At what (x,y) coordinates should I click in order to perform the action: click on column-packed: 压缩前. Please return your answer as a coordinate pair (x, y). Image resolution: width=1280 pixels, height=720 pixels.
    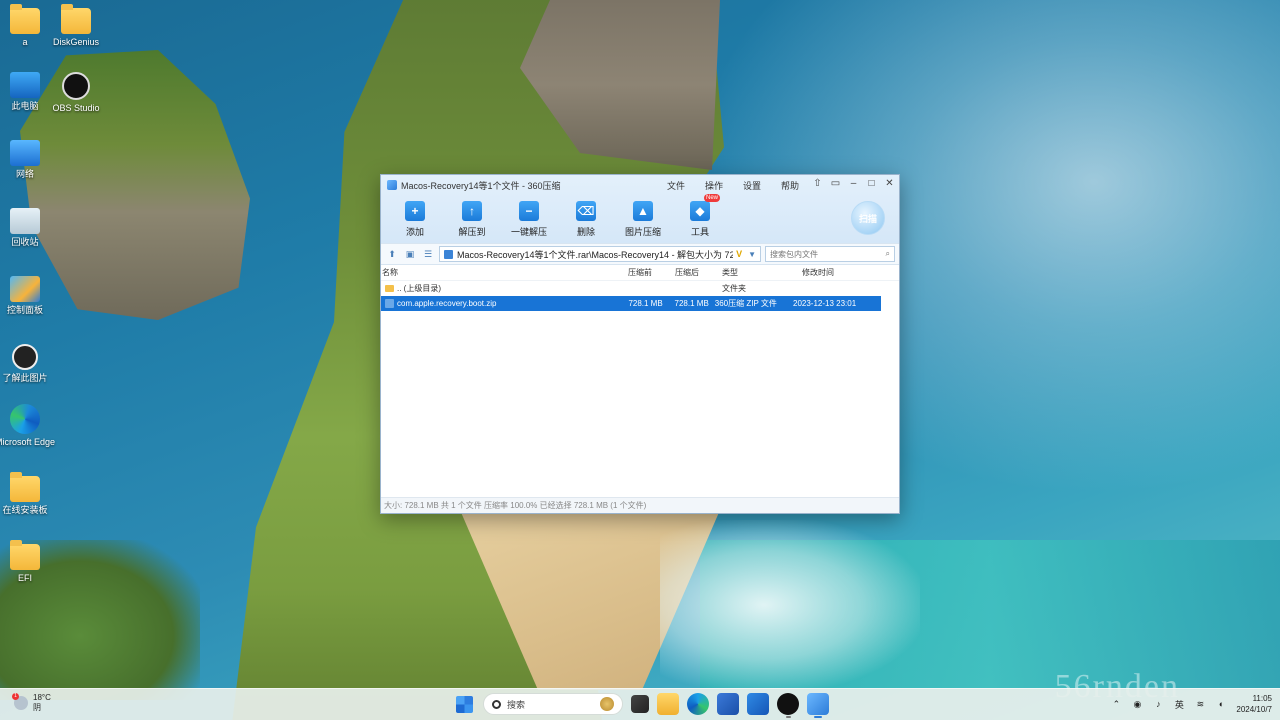
    Looking at the image, I should click on (651, 272).